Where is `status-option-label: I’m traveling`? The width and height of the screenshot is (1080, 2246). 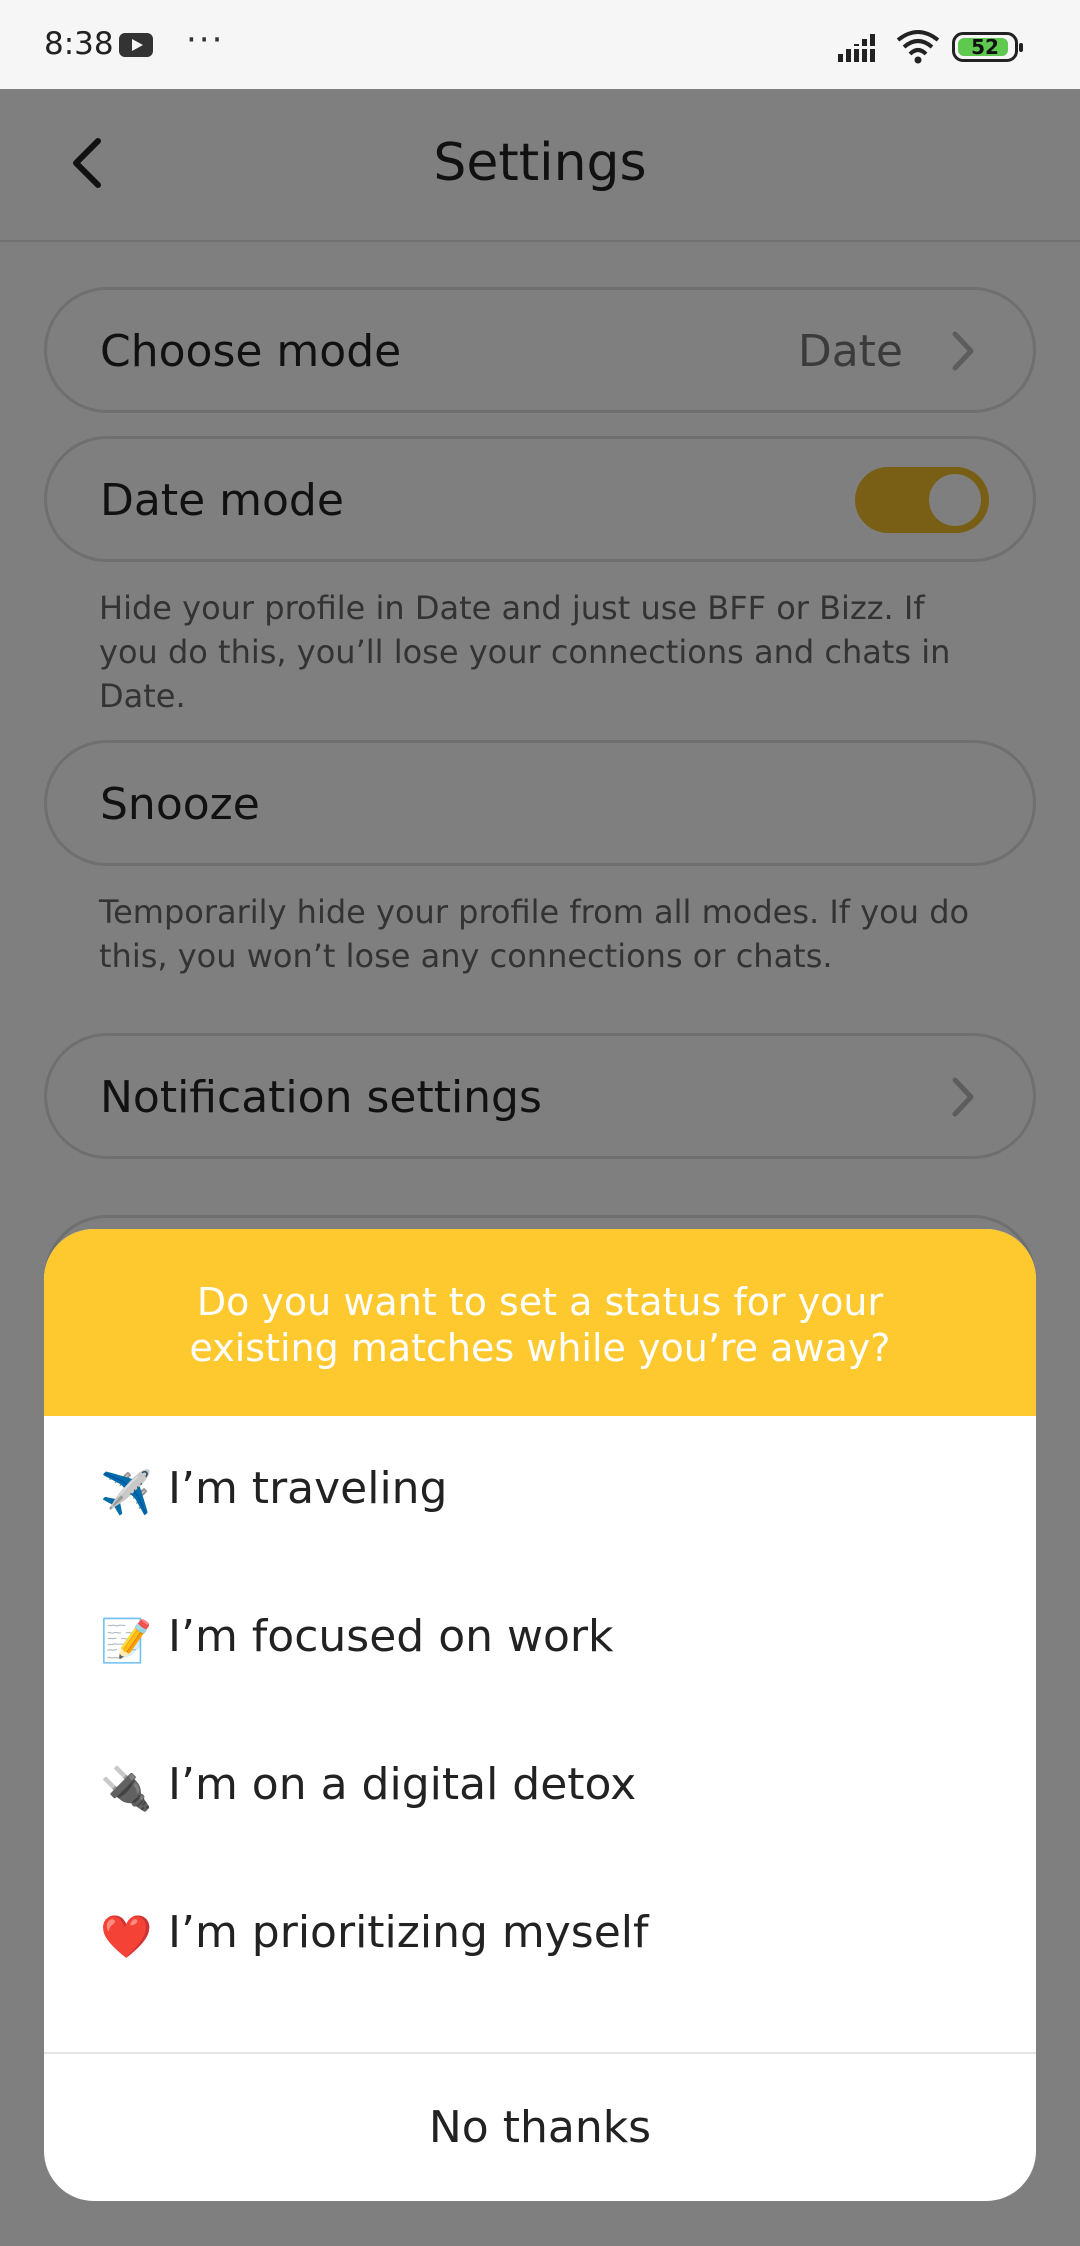 status-option-label: I’m traveling is located at coordinates (308, 1488).